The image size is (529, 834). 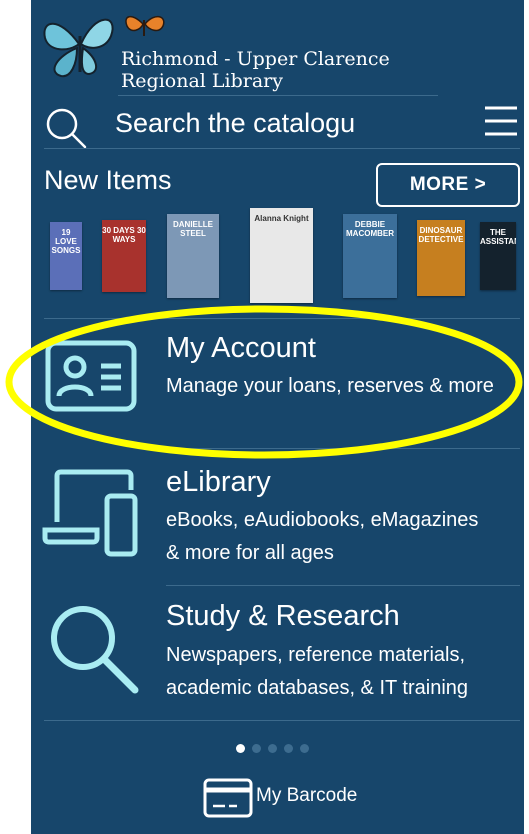 What do you see at coordinates (281, 255) in the screenshot?
I see `book-cover: Alanna Knight` at bounding box center [281, 255].